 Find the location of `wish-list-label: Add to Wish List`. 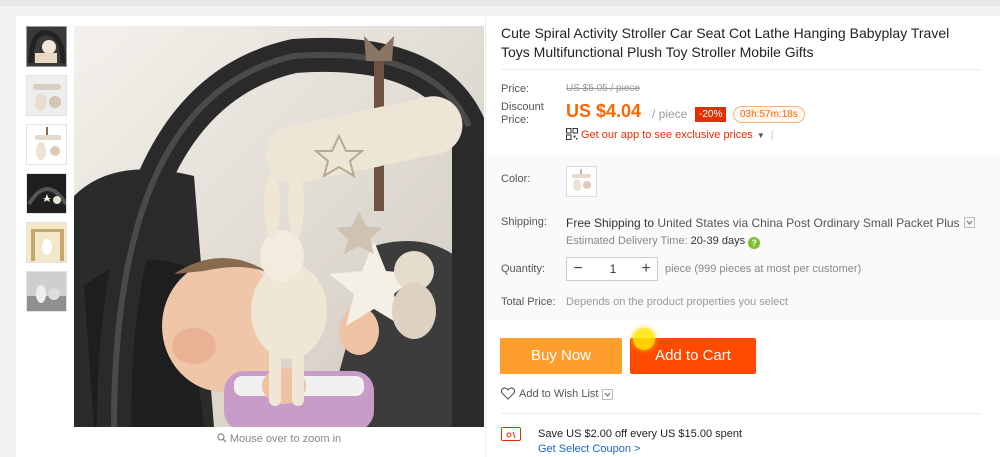

wish-list-label: Add to Wish List is located at coordinates (558, 394).